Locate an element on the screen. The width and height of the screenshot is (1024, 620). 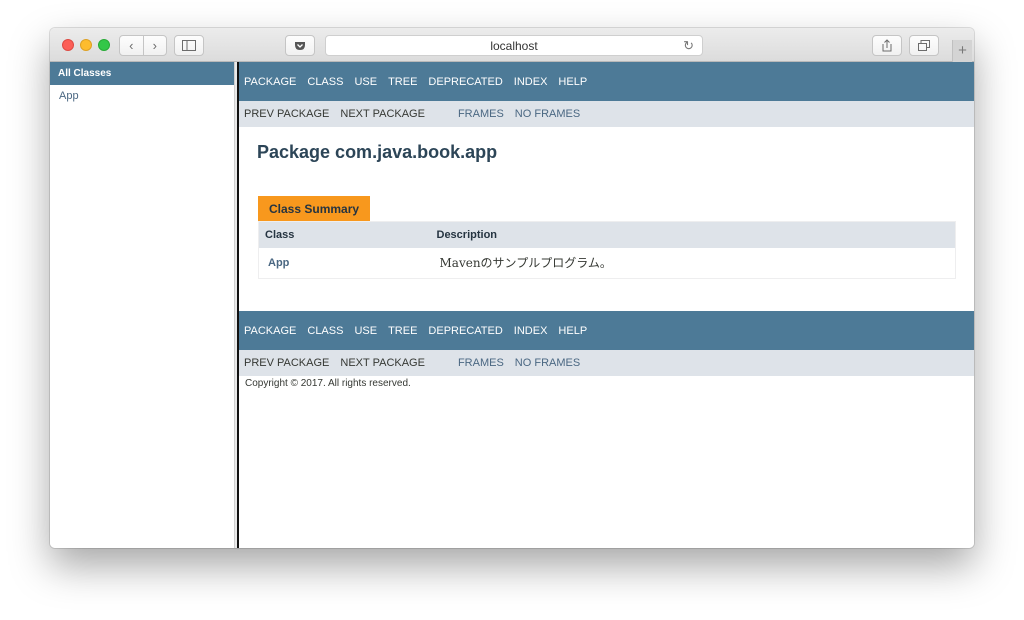
class-summary-caption: Class Summary is located at coordinates (314, 208).